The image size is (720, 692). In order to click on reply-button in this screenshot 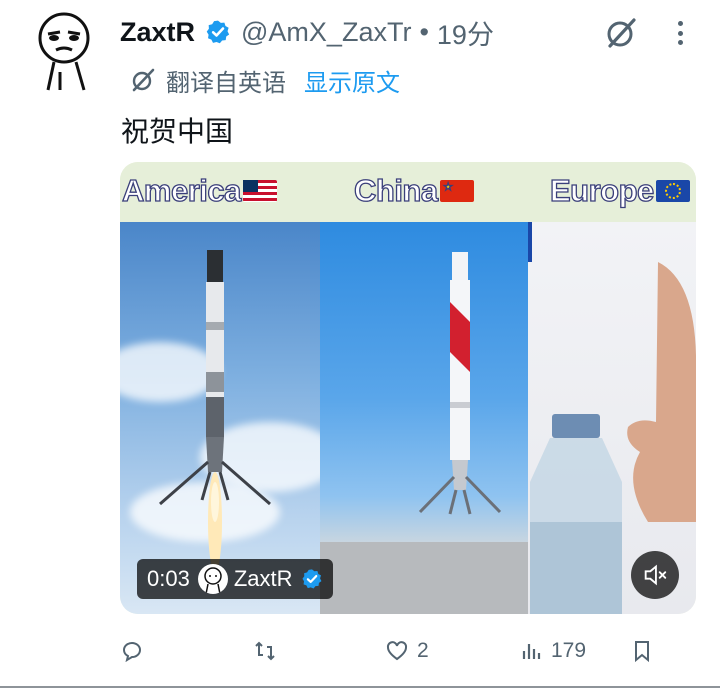, I will do `click(136, 651)`.